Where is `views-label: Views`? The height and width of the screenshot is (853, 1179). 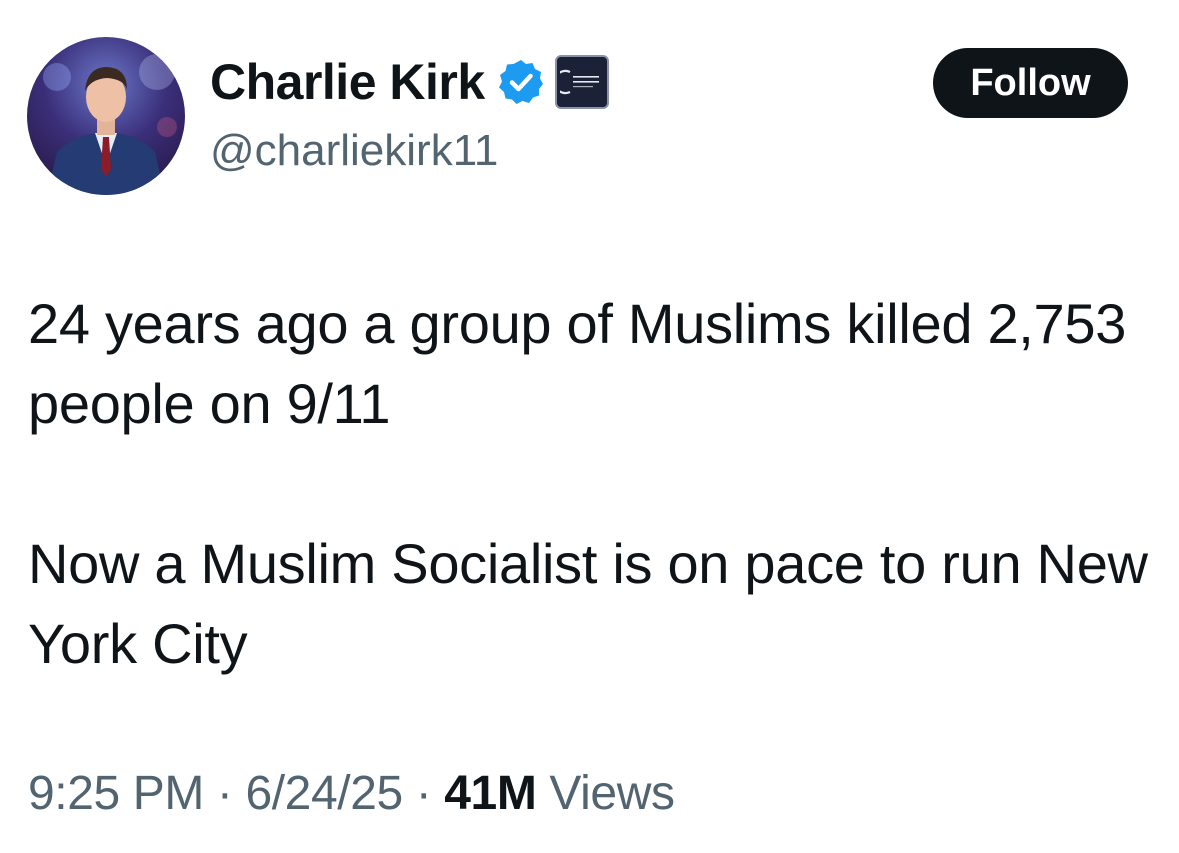
views-label: Views is located at coordinates (612, 793).